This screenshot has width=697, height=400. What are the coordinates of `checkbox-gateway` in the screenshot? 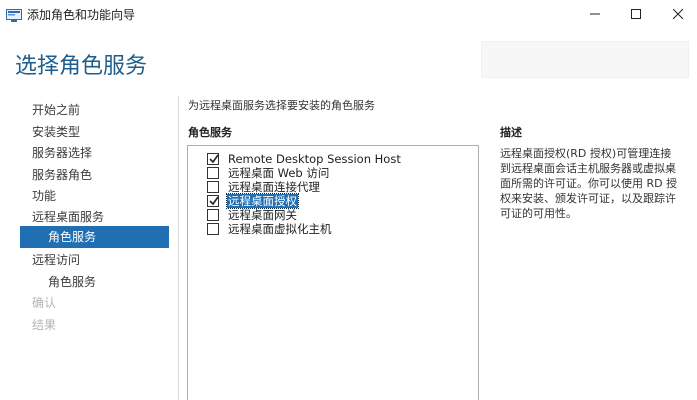 It's located at (213, 215).